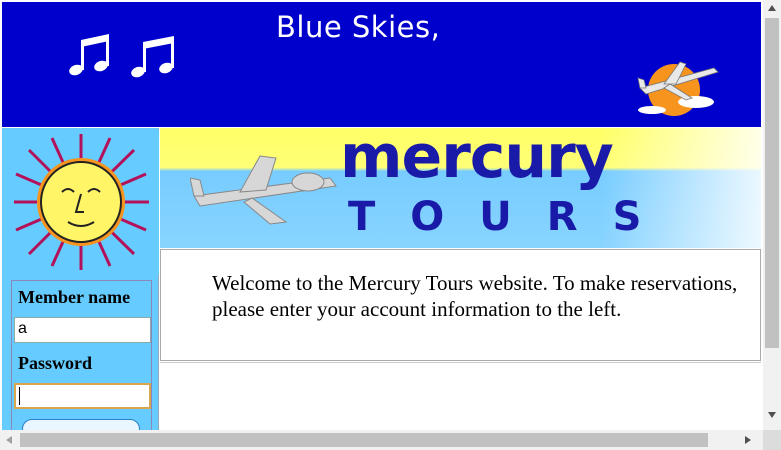 Image resolution: width=781 pixels, height=450 pixels. What do you see at coordinates (477, 160) in the screenshot?
I see `logo-word-mercury: mercury` at bounding box center [477, 160].